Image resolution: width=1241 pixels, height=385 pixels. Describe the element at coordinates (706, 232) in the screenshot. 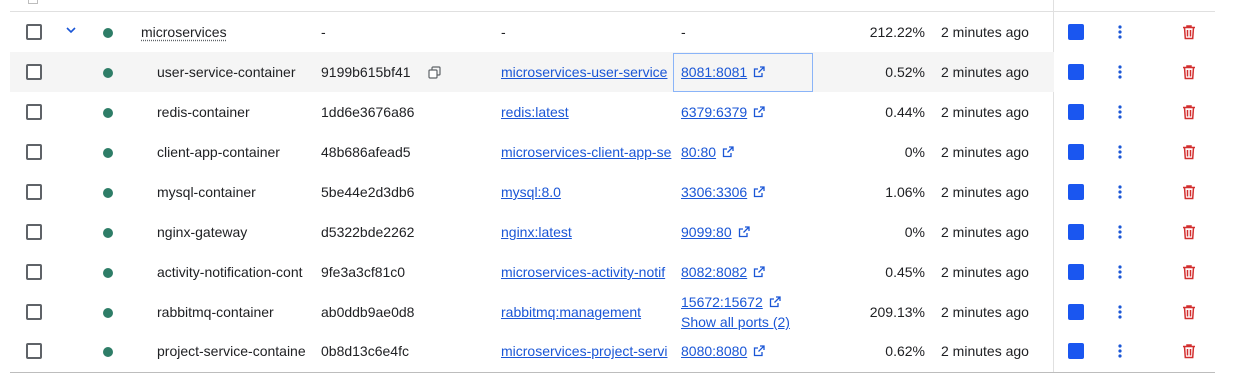

I see `port-link: 9099:80` at that location.